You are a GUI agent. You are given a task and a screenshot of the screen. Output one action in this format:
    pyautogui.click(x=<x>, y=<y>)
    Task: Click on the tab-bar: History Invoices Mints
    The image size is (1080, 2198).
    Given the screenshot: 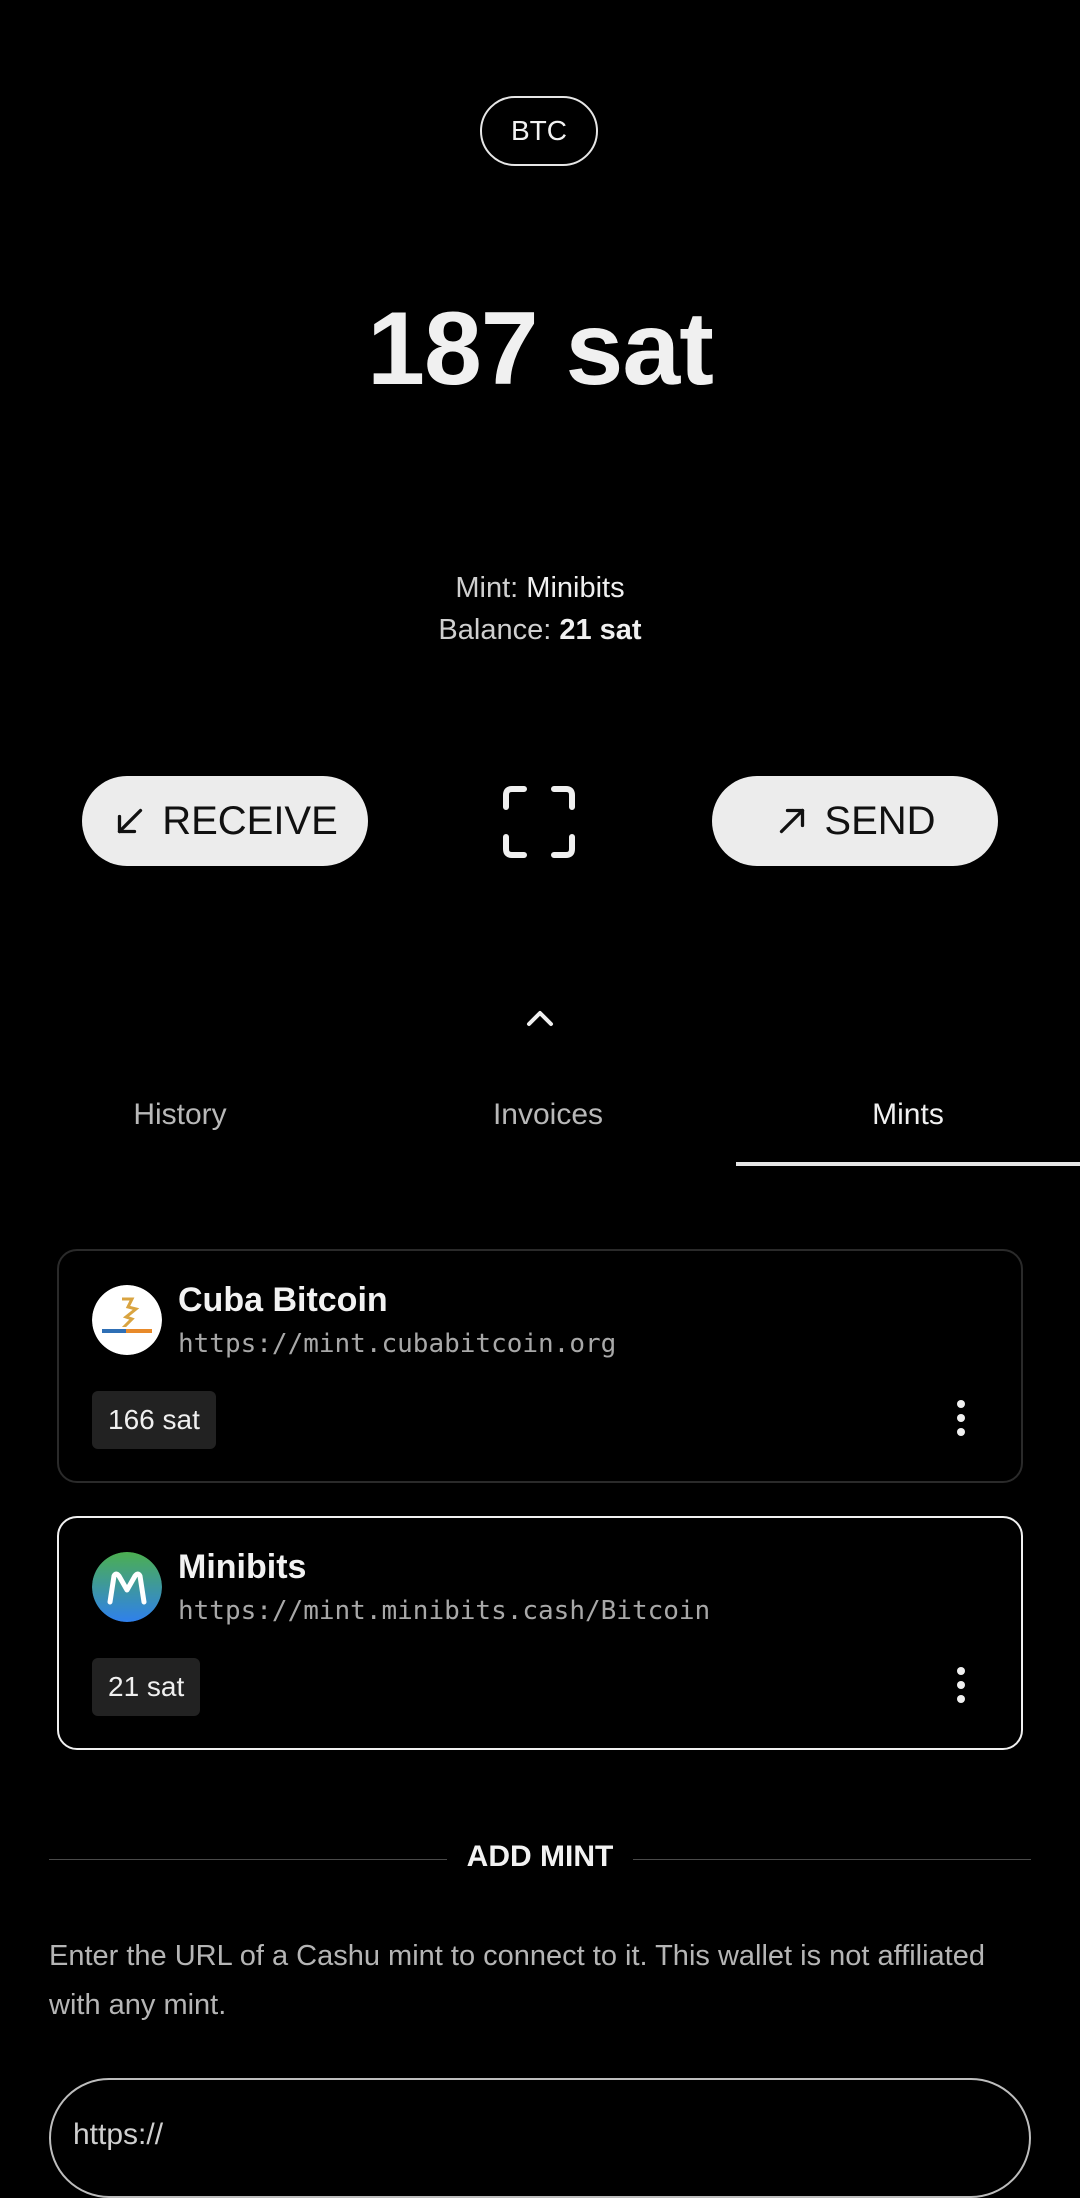 What is the action you would take?
    pyautogui.click(x=540, y=1128)
    